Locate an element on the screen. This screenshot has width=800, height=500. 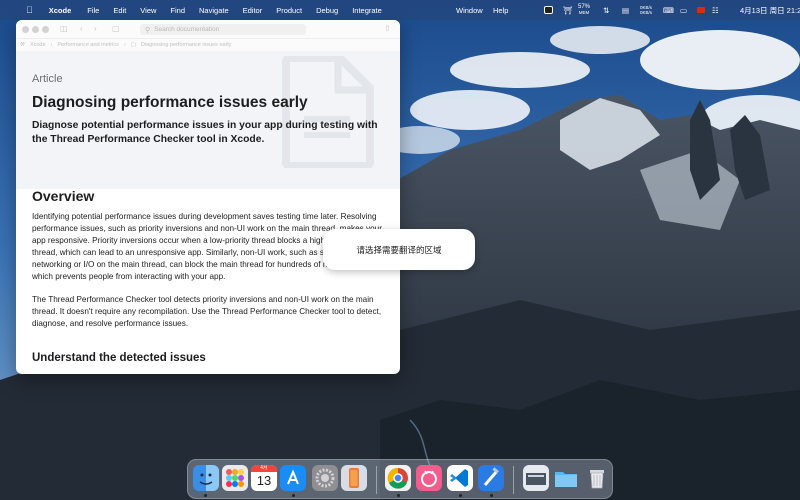
downloads-stack-icon is located at coordinates (536, 478).